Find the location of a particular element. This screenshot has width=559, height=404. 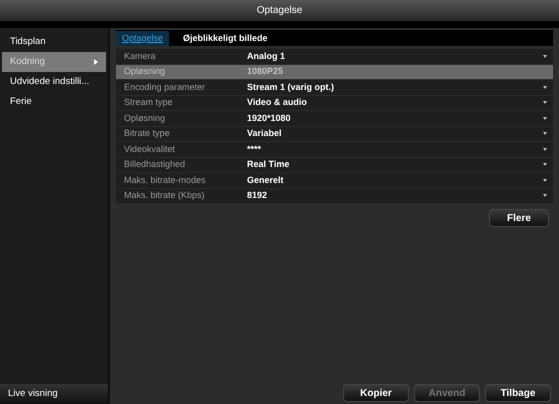

setting-label: Maks. bitrate-modes is located at coordinates (165, 180).